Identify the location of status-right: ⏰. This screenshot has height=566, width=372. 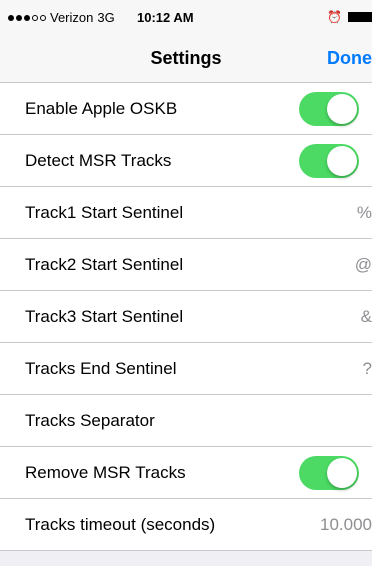
(349, 17).